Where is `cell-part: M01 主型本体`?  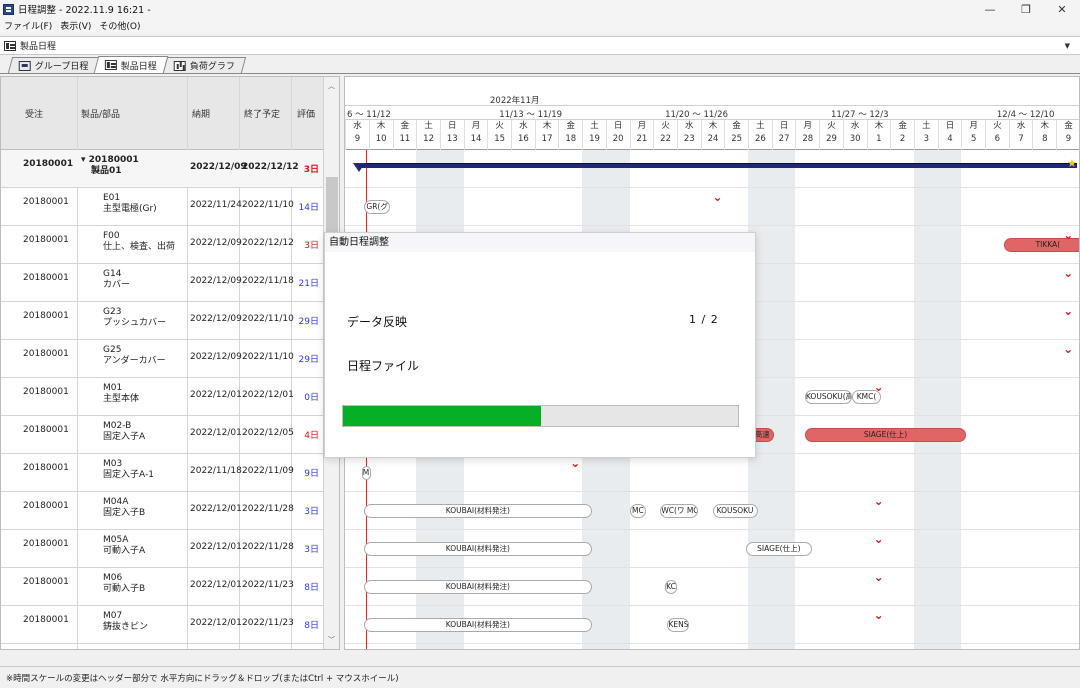
cell-part: M01 主型本体 is located at coordinates (121, 394).